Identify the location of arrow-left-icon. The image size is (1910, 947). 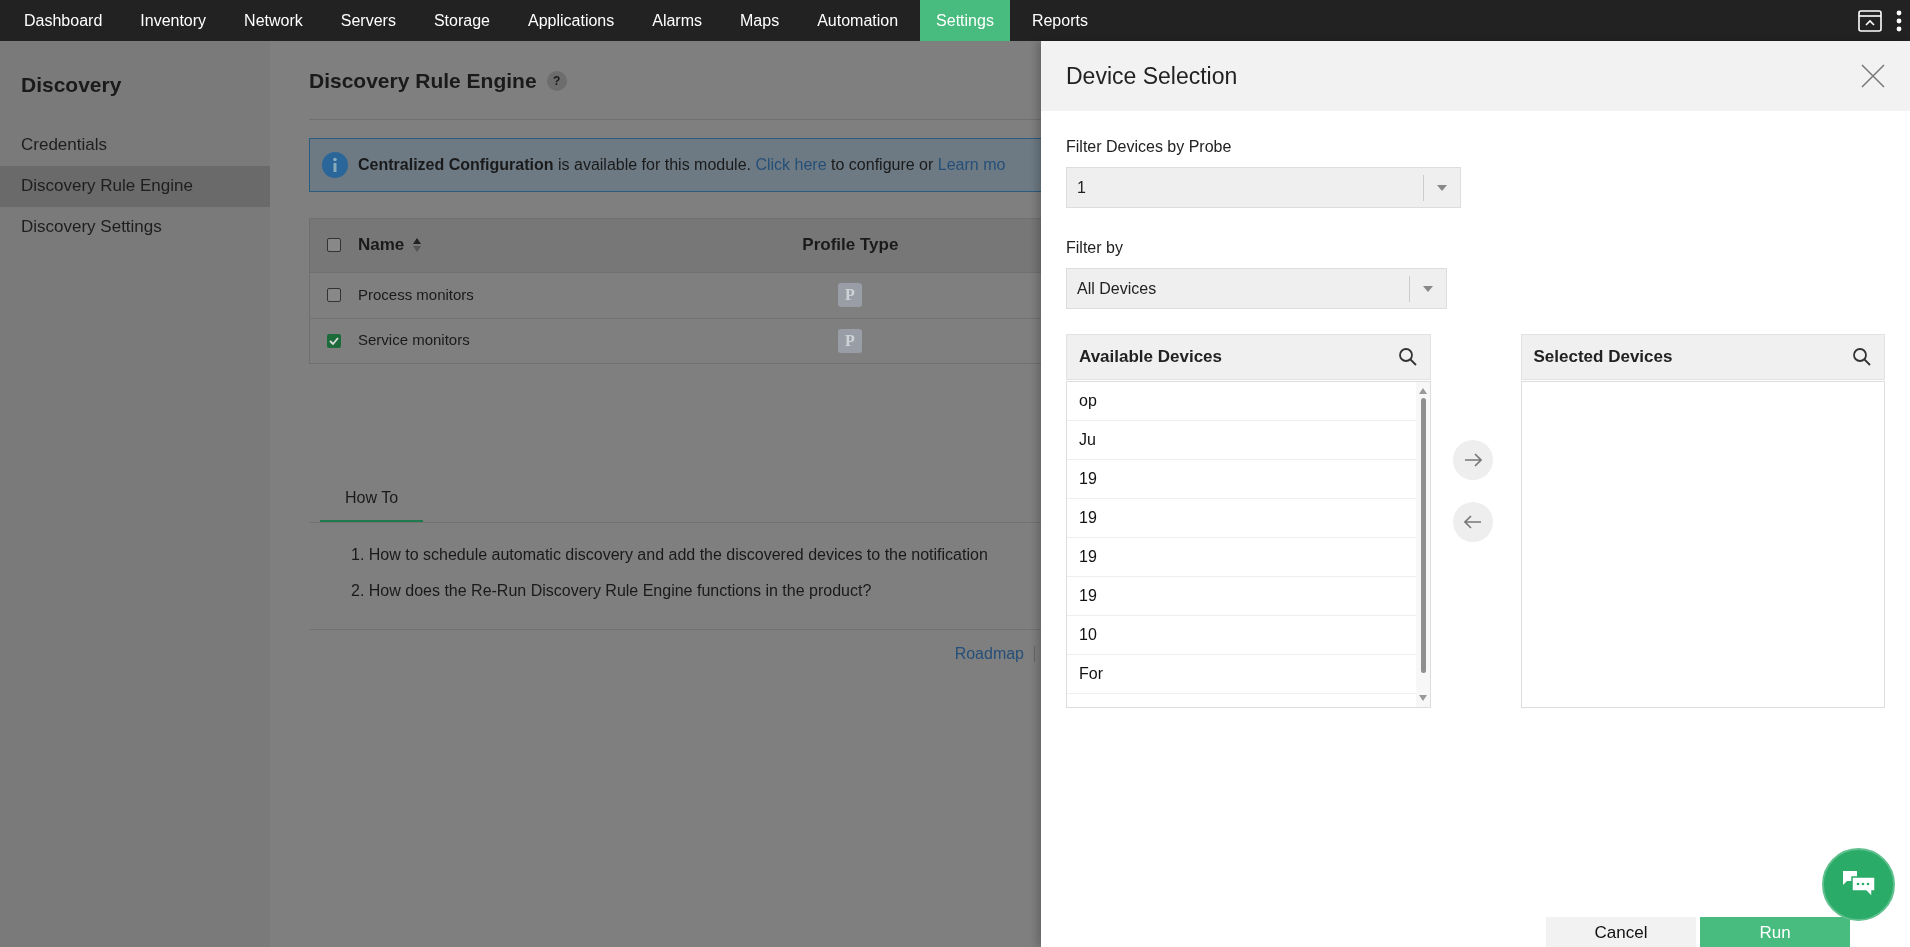
(1472, 522).